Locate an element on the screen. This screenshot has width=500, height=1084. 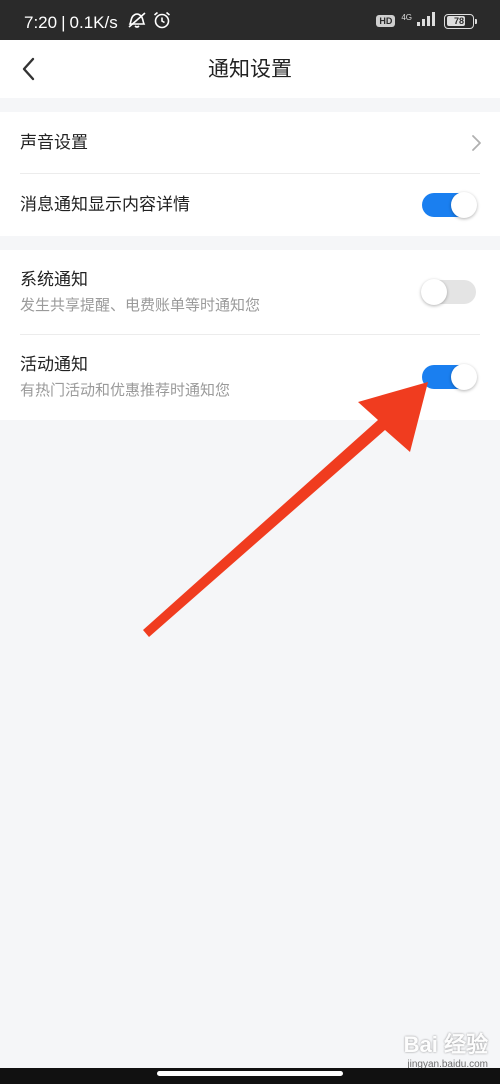
signal-icon is located at coordinates (427, 21).